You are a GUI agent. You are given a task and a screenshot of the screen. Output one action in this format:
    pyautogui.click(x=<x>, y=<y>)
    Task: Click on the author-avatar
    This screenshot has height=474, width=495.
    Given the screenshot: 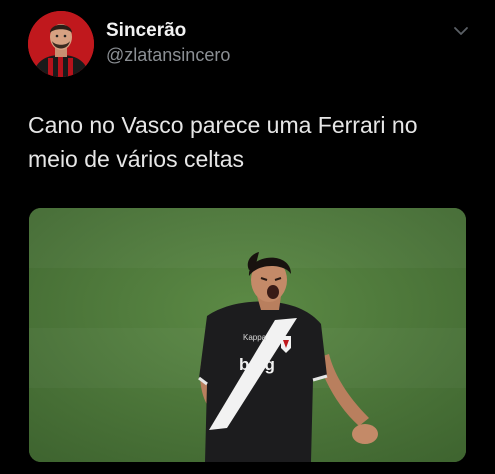 What is the action you would take?
    pyautogui.click(x=61, y=44)
    